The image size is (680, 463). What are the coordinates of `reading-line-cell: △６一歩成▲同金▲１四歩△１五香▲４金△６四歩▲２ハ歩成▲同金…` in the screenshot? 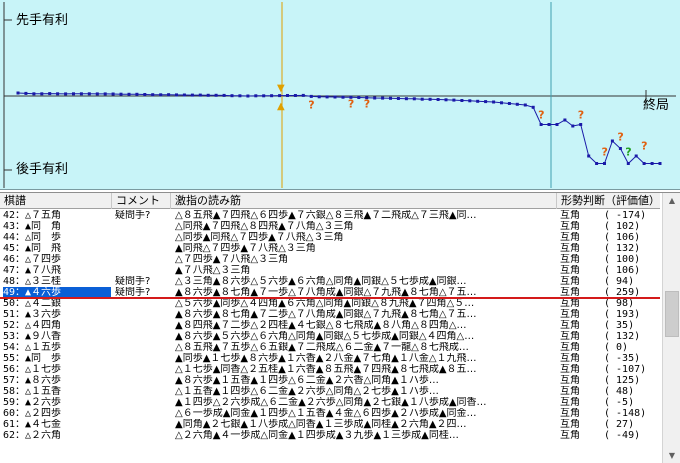 It's located at (326, 413).